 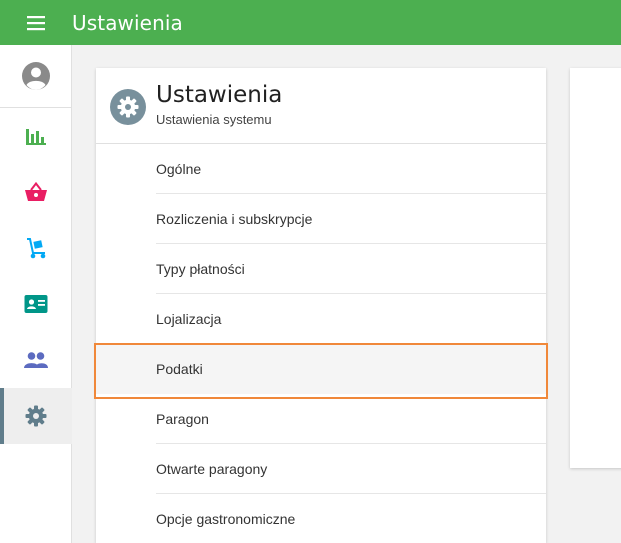 What do you see at coordinates (321, 106) in the screenshot?
I see `panel-header: Ustawienia Ustawienia systemu` at bounding box center [321, 106].